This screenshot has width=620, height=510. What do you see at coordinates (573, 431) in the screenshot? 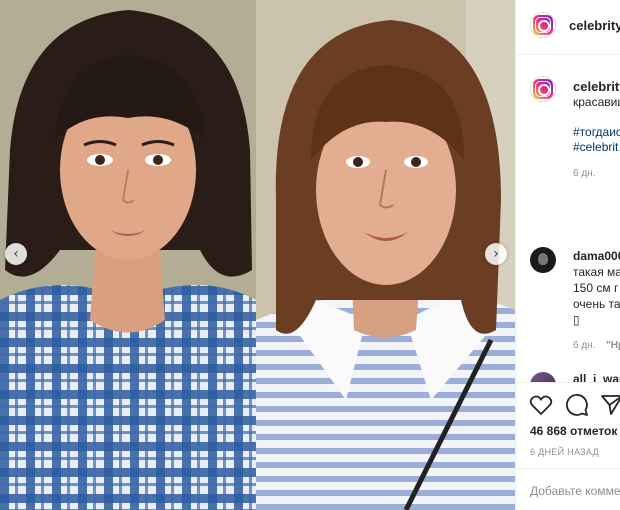
I see `likes-count: 46 868 отметок` at bounding box center [573, 431].